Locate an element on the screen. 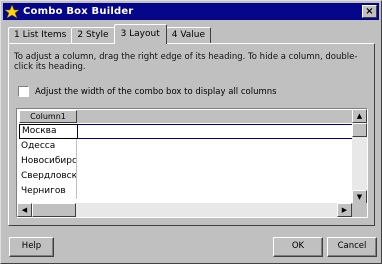 The width and height of the screenshot is (382, 264). column-header-empty is located at coordinates (214, 116).